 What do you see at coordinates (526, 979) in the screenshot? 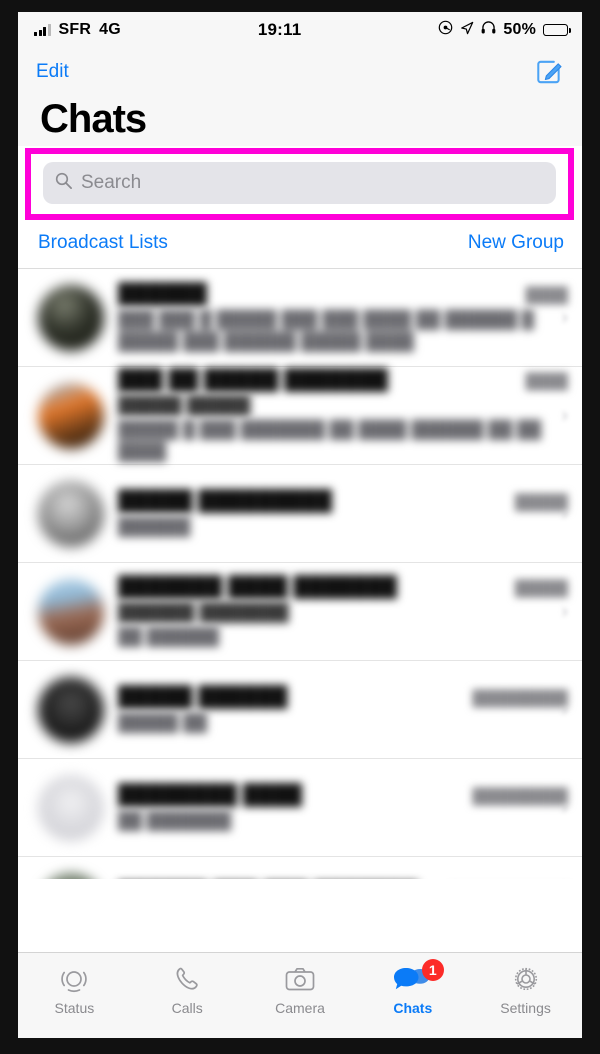
I see `gear-icon` at bounding box center [526, 979].